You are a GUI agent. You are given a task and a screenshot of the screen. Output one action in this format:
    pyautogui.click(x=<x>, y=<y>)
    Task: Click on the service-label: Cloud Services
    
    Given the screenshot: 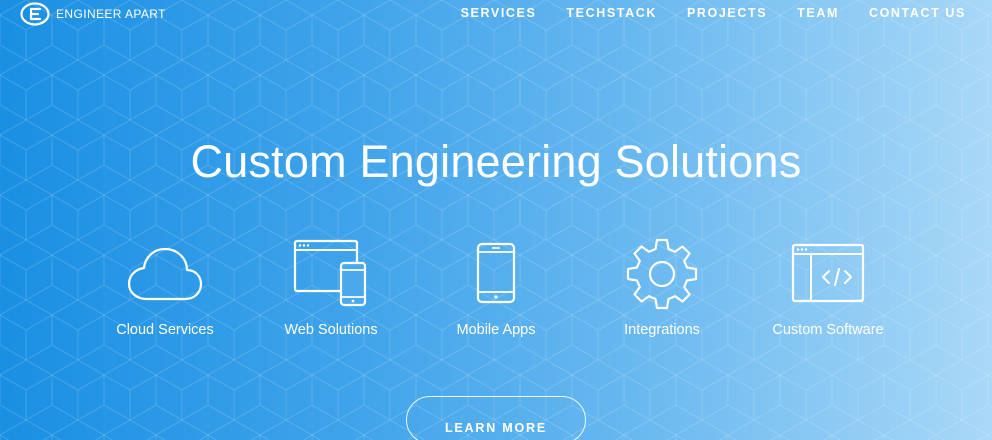 What is the action you would take?
    pyautogui.click(x=165, y=330)
    